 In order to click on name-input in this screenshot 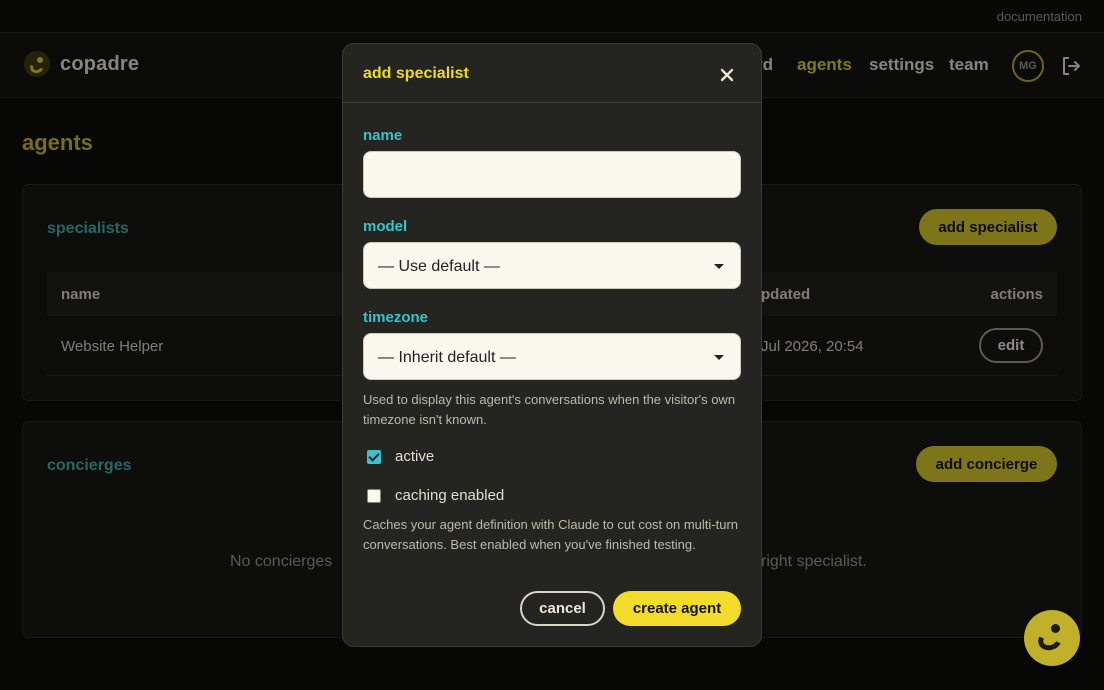, I will do `click(552, 174)`.